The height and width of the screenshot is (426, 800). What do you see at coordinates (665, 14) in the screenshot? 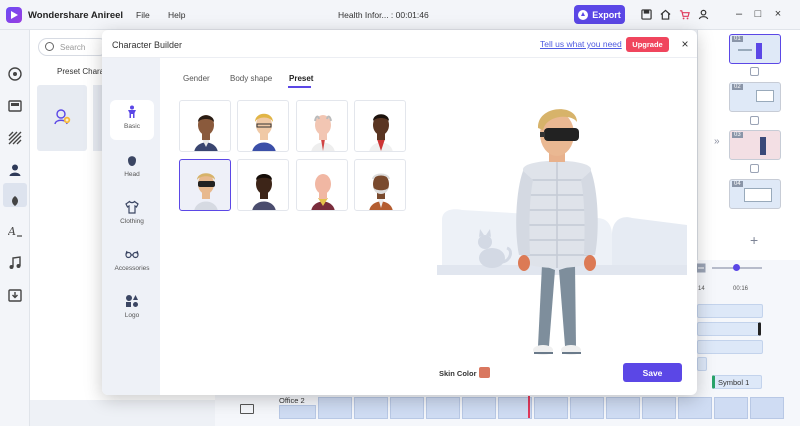
I see `home-icon` at bounding box center [665, 14].